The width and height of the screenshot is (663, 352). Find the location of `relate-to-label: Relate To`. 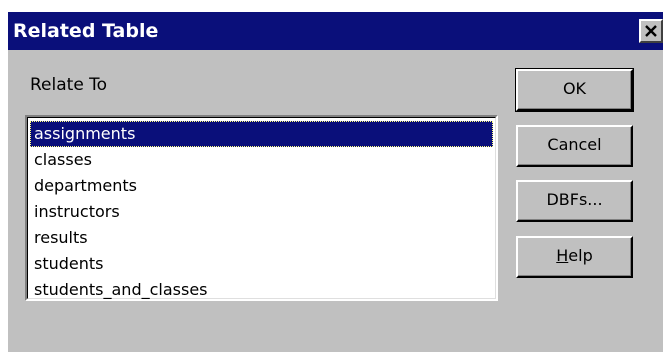

relate-to-label: Relate To is located at coordinates (69, 85).